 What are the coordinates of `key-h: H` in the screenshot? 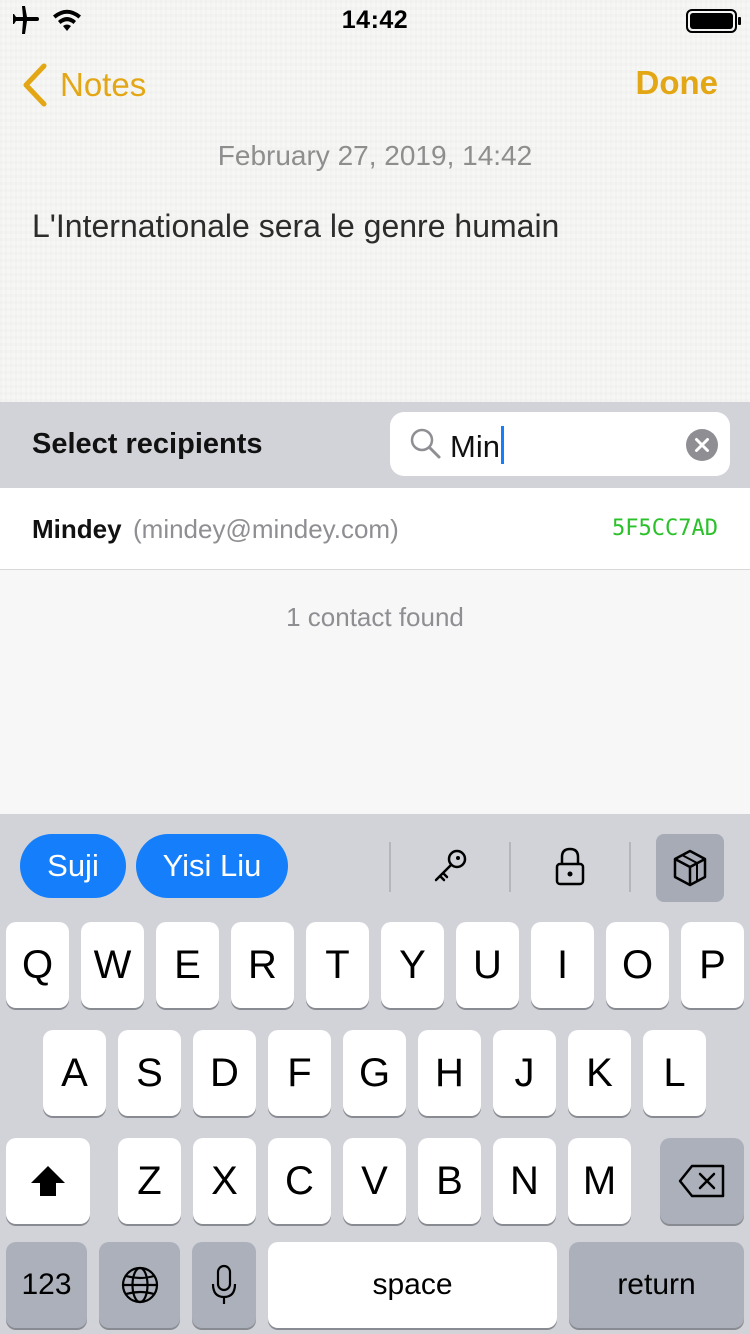 It's located at (449, 1073).